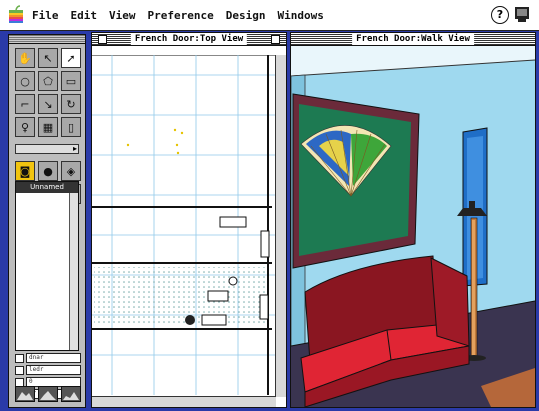 This screenshot has height=411, width=539. I want to click on palette-buttons, so click(48, 394).